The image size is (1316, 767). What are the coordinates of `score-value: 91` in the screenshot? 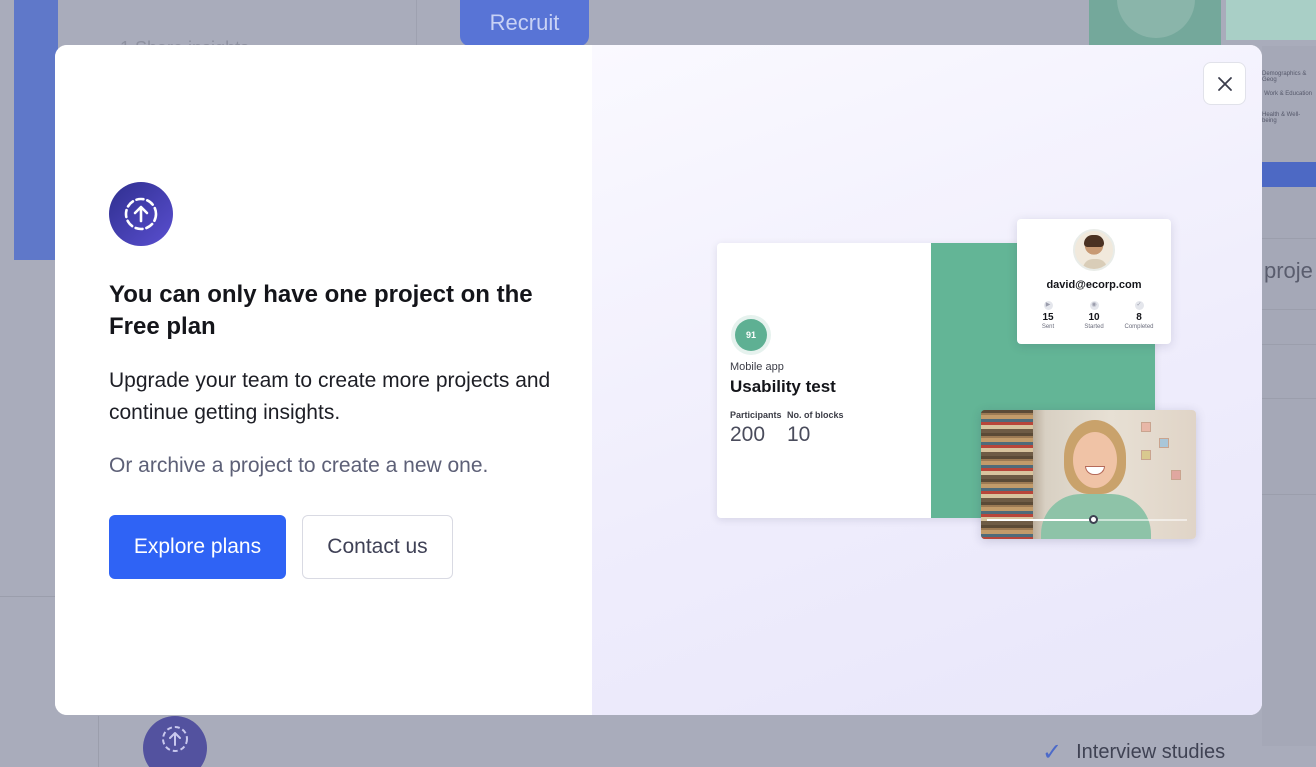 It's located at (751, 335).